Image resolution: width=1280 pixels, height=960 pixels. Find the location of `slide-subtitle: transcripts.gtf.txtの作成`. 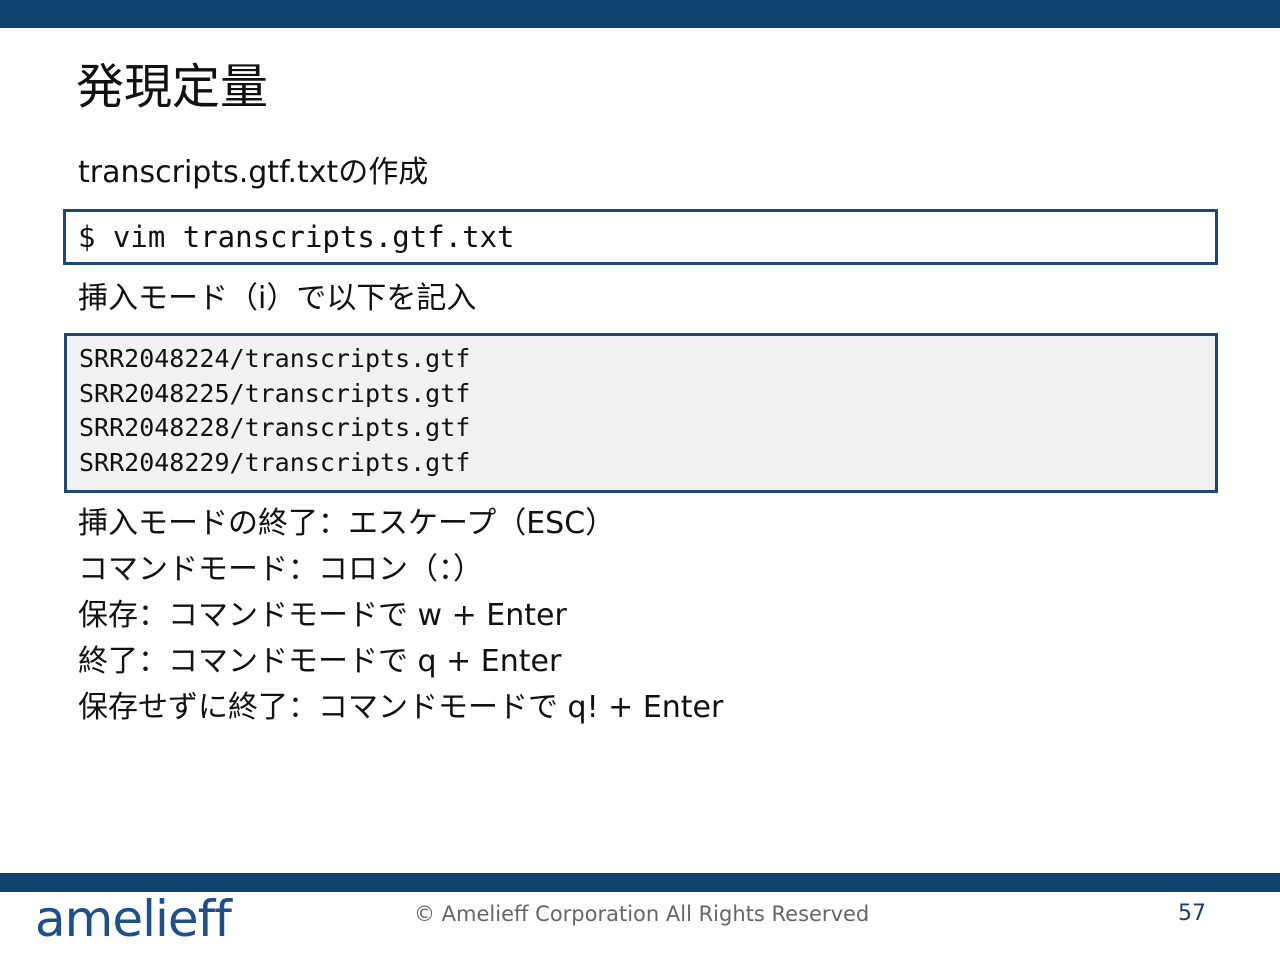

slide-subtitle: transcripts.gtf.txtの作成 is located at coordinates (253, 172).